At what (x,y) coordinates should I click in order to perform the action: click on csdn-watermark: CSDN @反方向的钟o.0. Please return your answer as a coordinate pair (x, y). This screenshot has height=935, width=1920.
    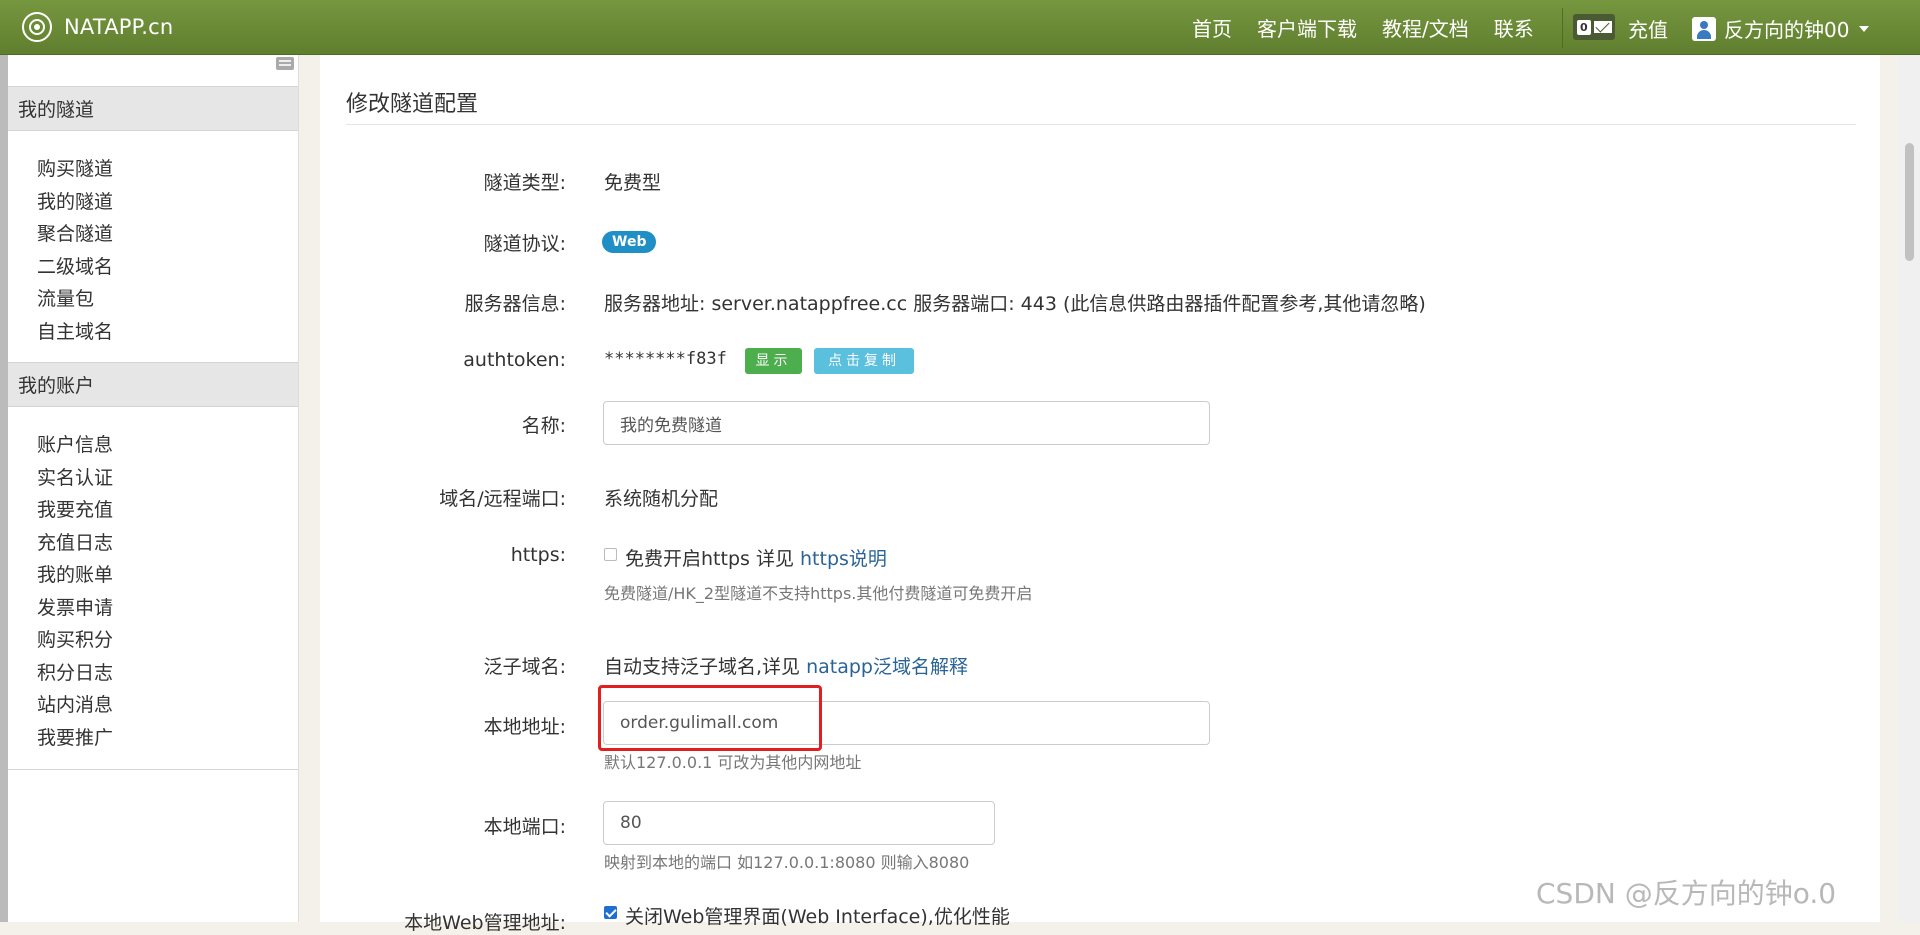
    Looking at the image, I should click on (1686, 893).